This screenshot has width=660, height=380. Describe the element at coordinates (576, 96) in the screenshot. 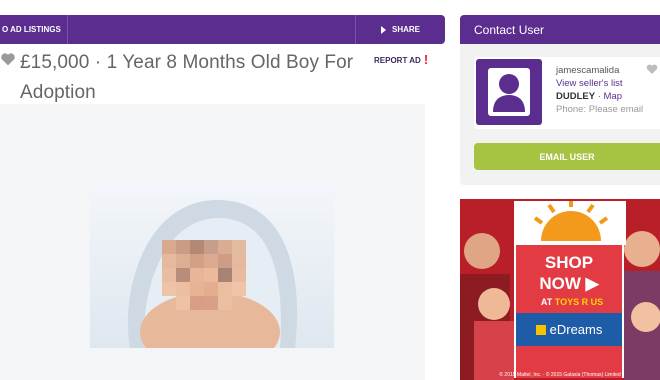

I see `seller-location: DUDLEY` at that location.